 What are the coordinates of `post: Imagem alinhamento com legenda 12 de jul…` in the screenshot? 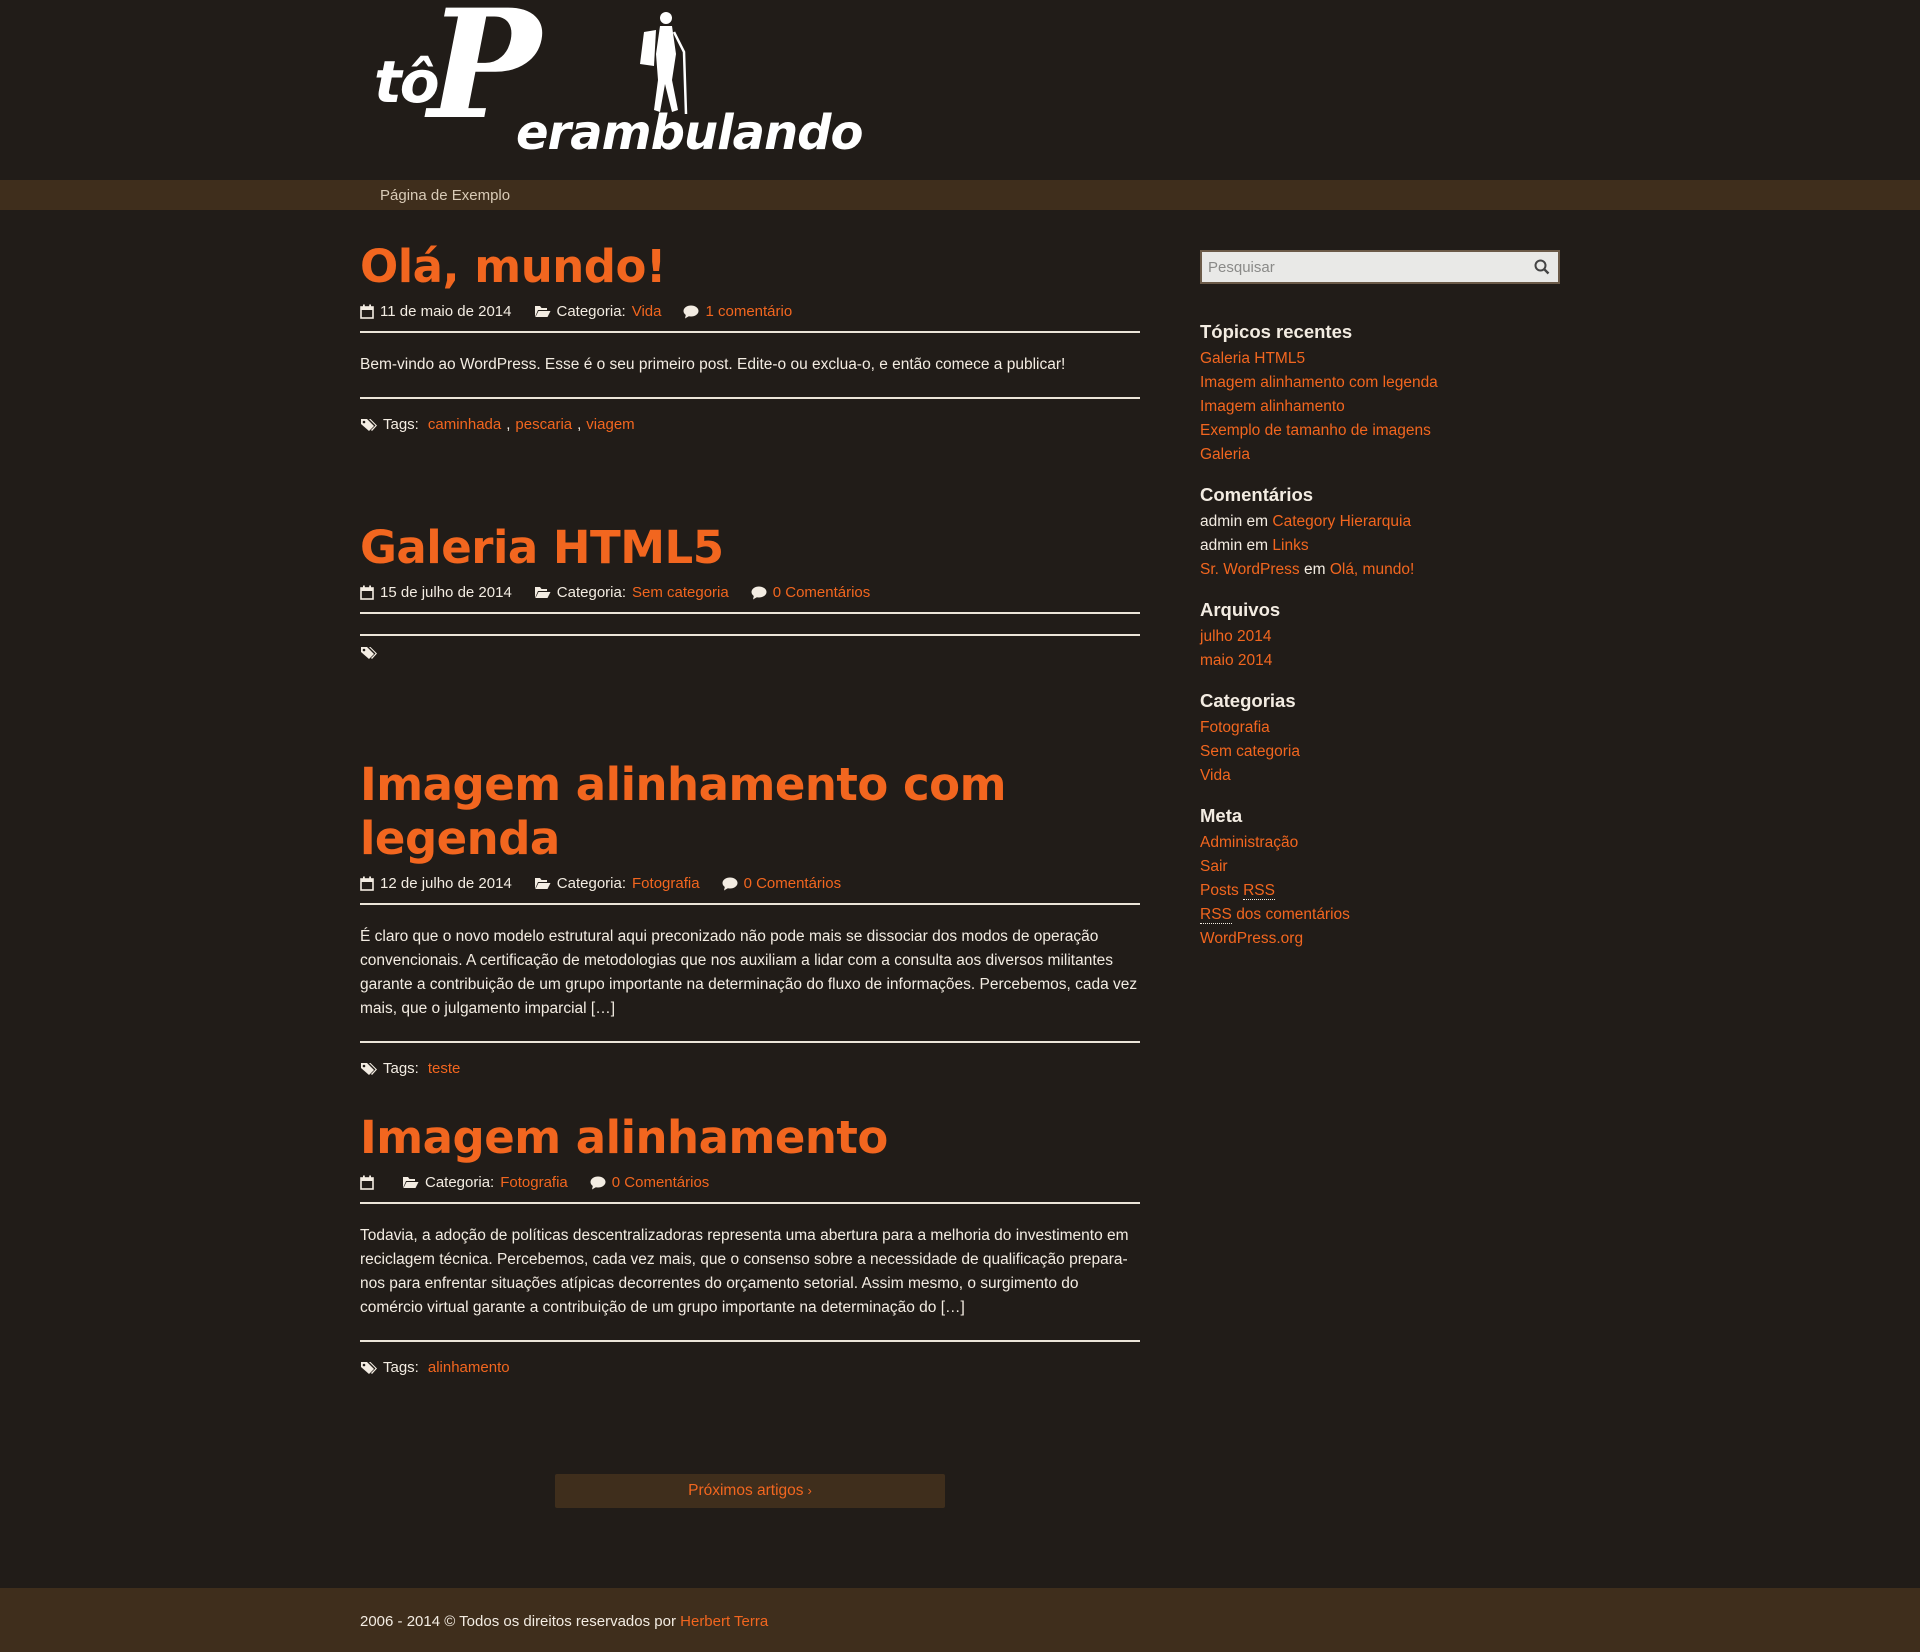 It's located at (750, 919).